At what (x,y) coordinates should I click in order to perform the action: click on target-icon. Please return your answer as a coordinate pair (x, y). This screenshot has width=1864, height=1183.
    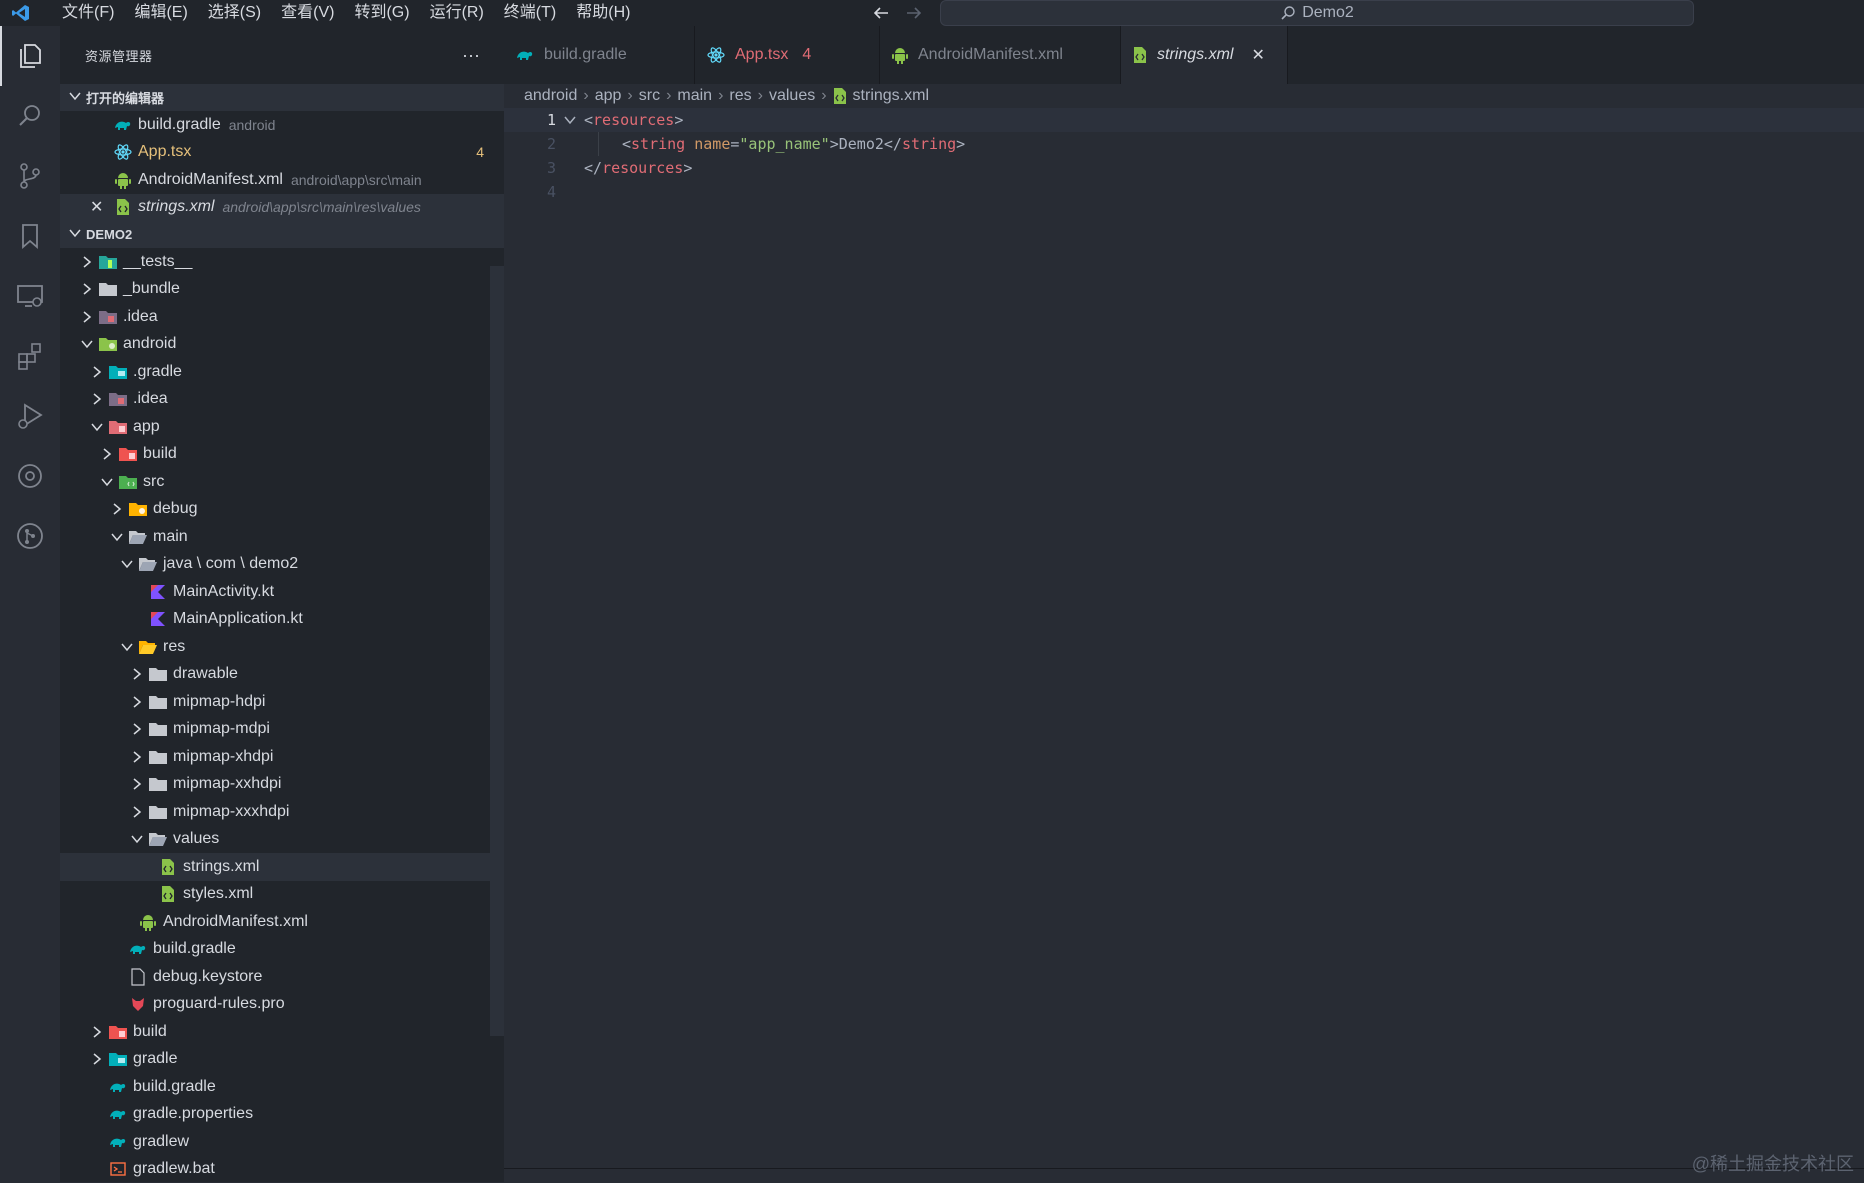
    Looking at the image, I should click on (30, 476).